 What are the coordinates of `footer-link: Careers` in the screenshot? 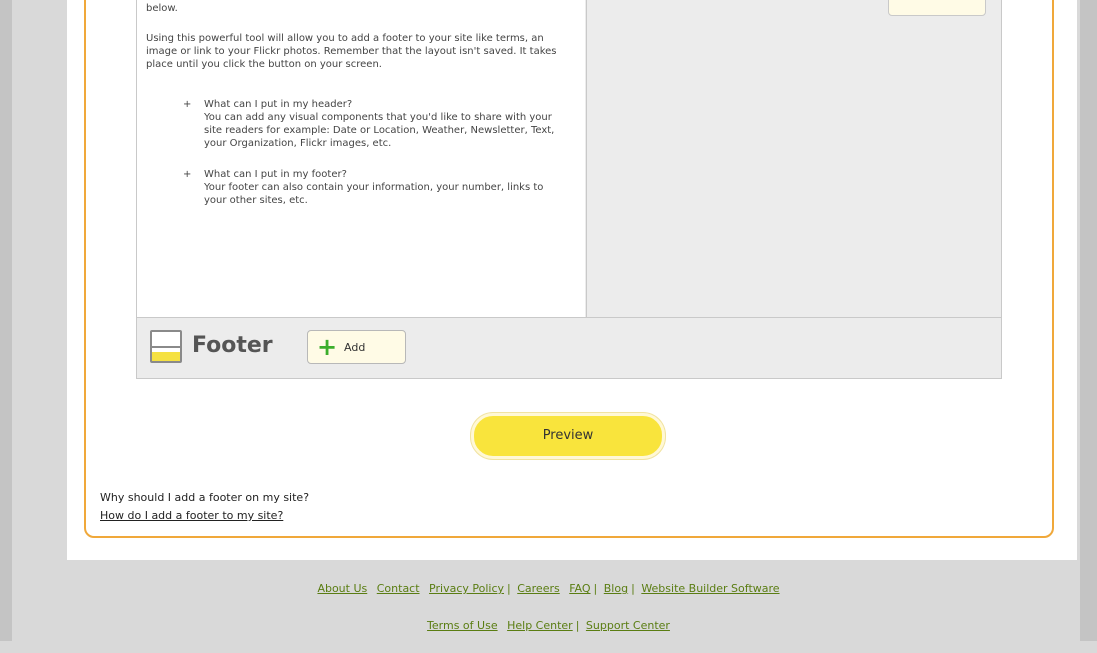 It's located at (538, 588).